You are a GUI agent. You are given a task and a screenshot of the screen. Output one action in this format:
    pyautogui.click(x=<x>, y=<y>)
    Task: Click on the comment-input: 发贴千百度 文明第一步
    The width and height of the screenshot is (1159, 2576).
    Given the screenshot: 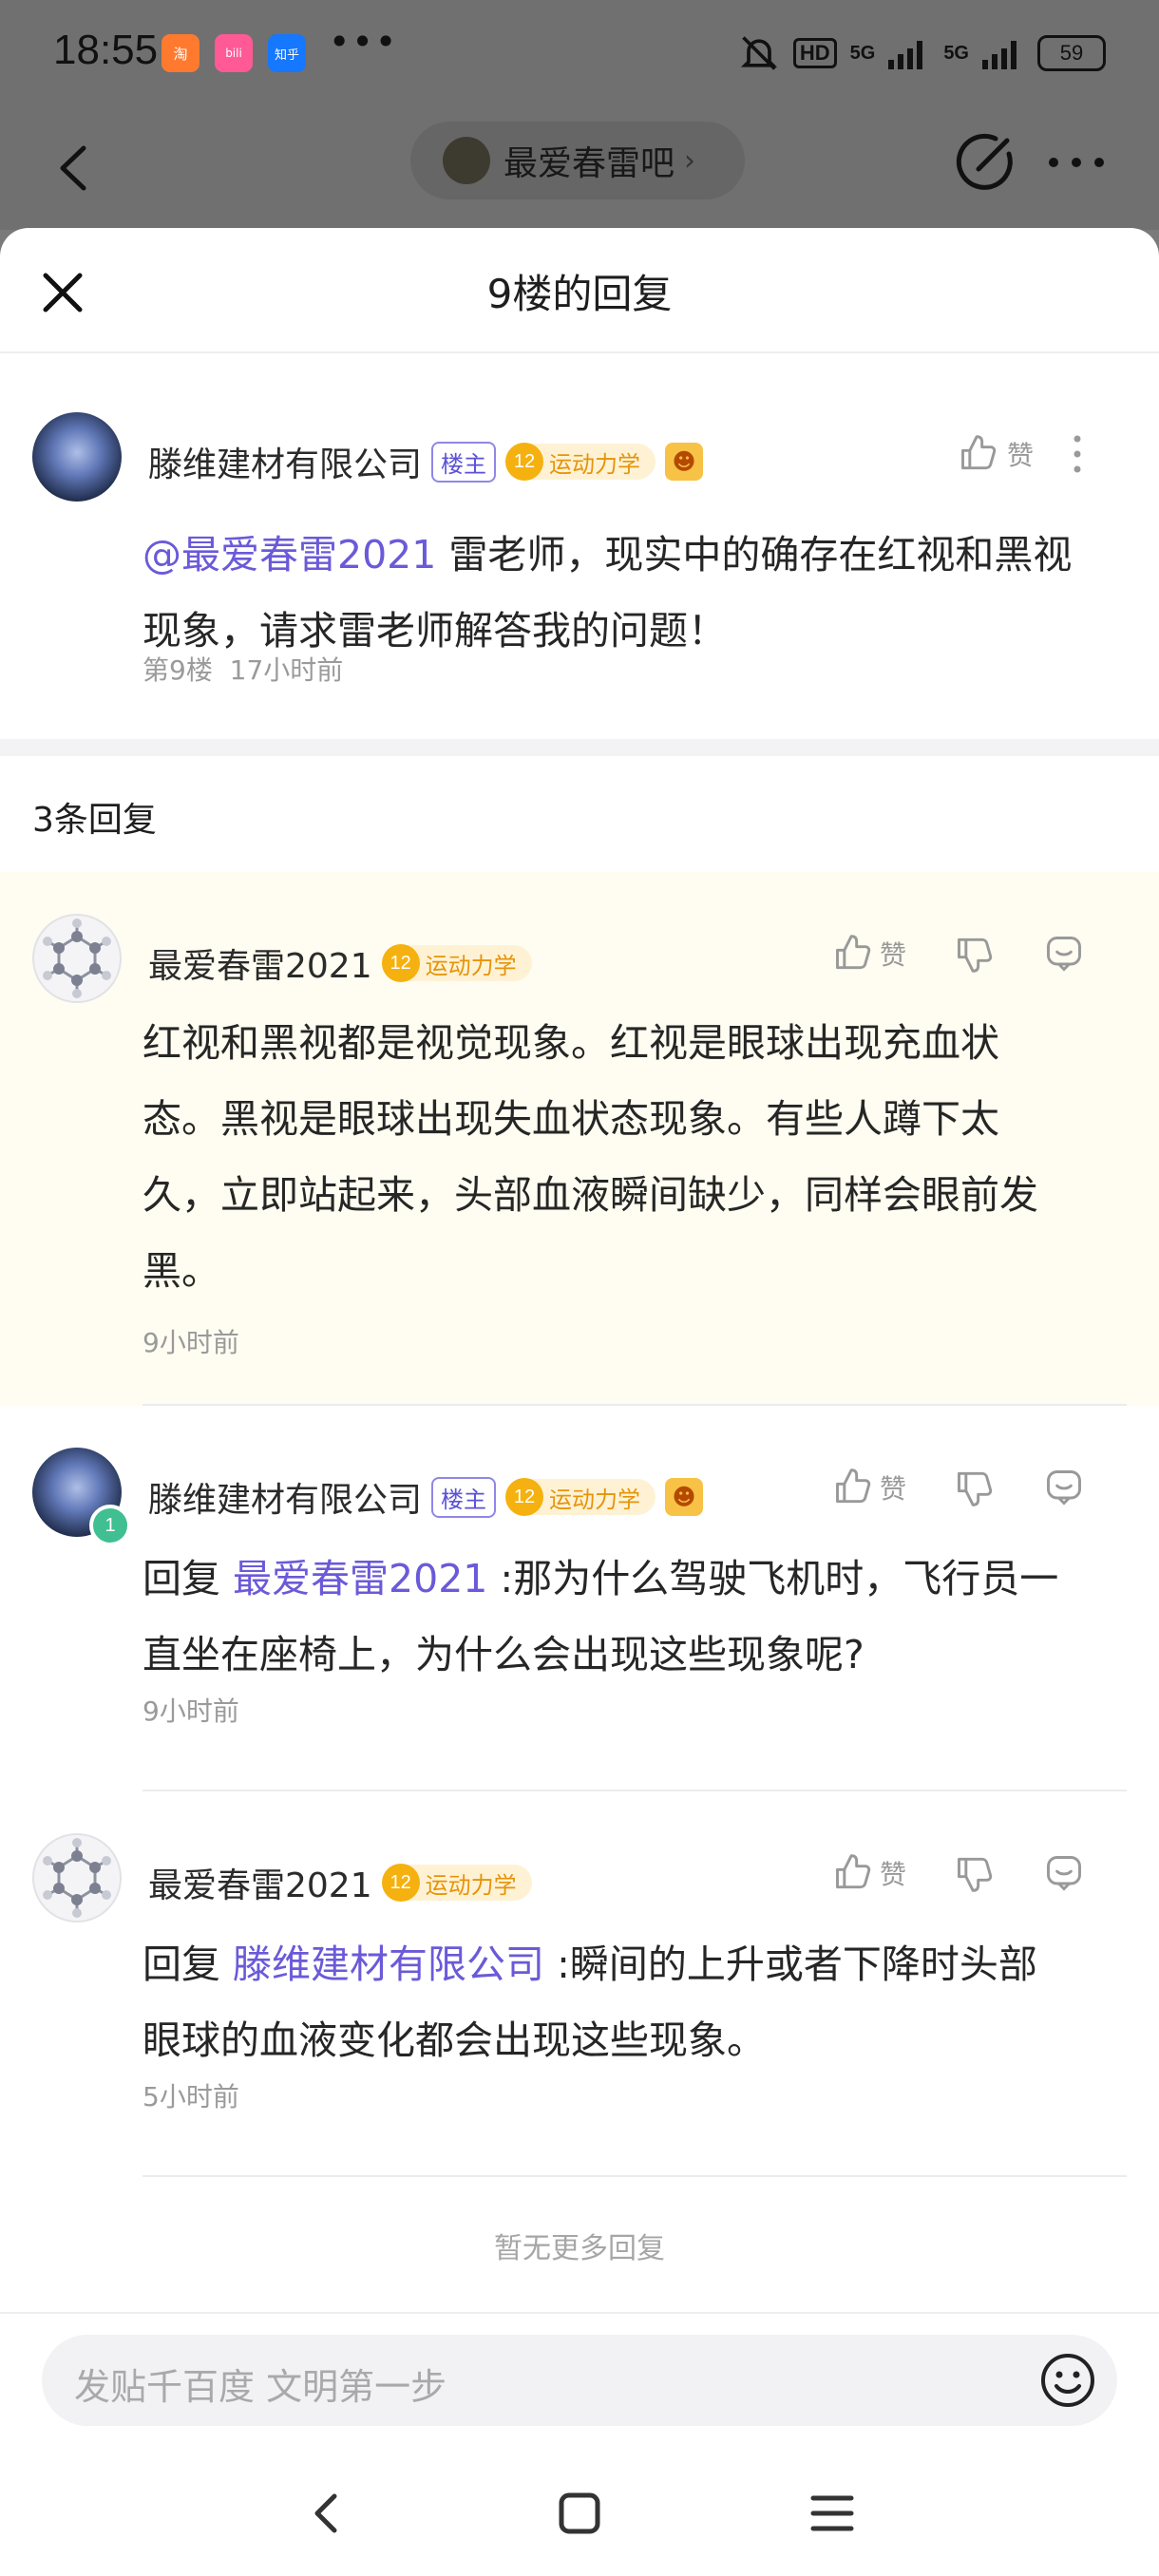 What is the action you would take?
    pyautogui.click(x=579, y=2380)
    